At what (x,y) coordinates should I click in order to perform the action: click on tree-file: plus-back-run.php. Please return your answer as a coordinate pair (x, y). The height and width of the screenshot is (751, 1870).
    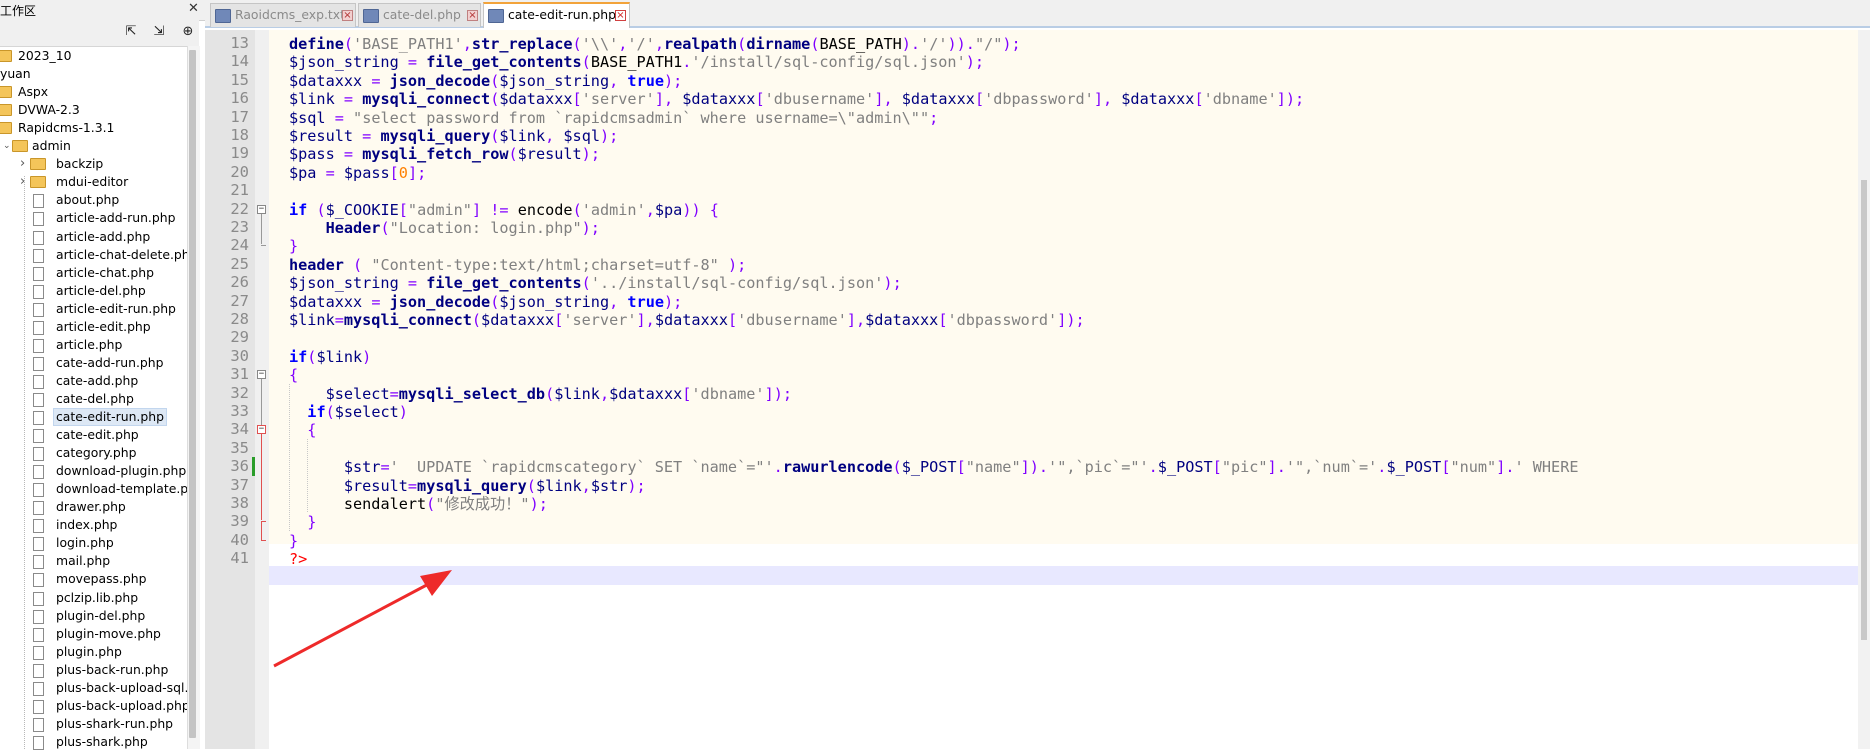
    Looking at the image, I should click on (93, 670).